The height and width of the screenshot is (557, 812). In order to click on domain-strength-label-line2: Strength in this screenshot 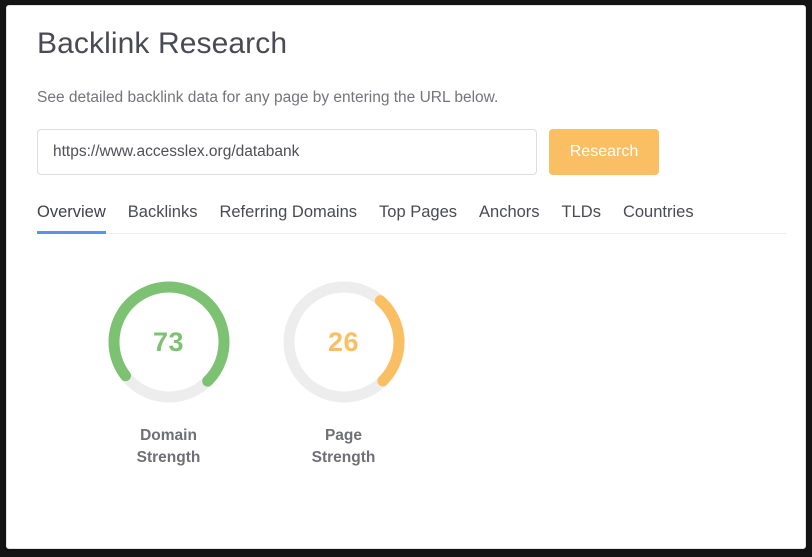, I will do `click(168, 457)`.